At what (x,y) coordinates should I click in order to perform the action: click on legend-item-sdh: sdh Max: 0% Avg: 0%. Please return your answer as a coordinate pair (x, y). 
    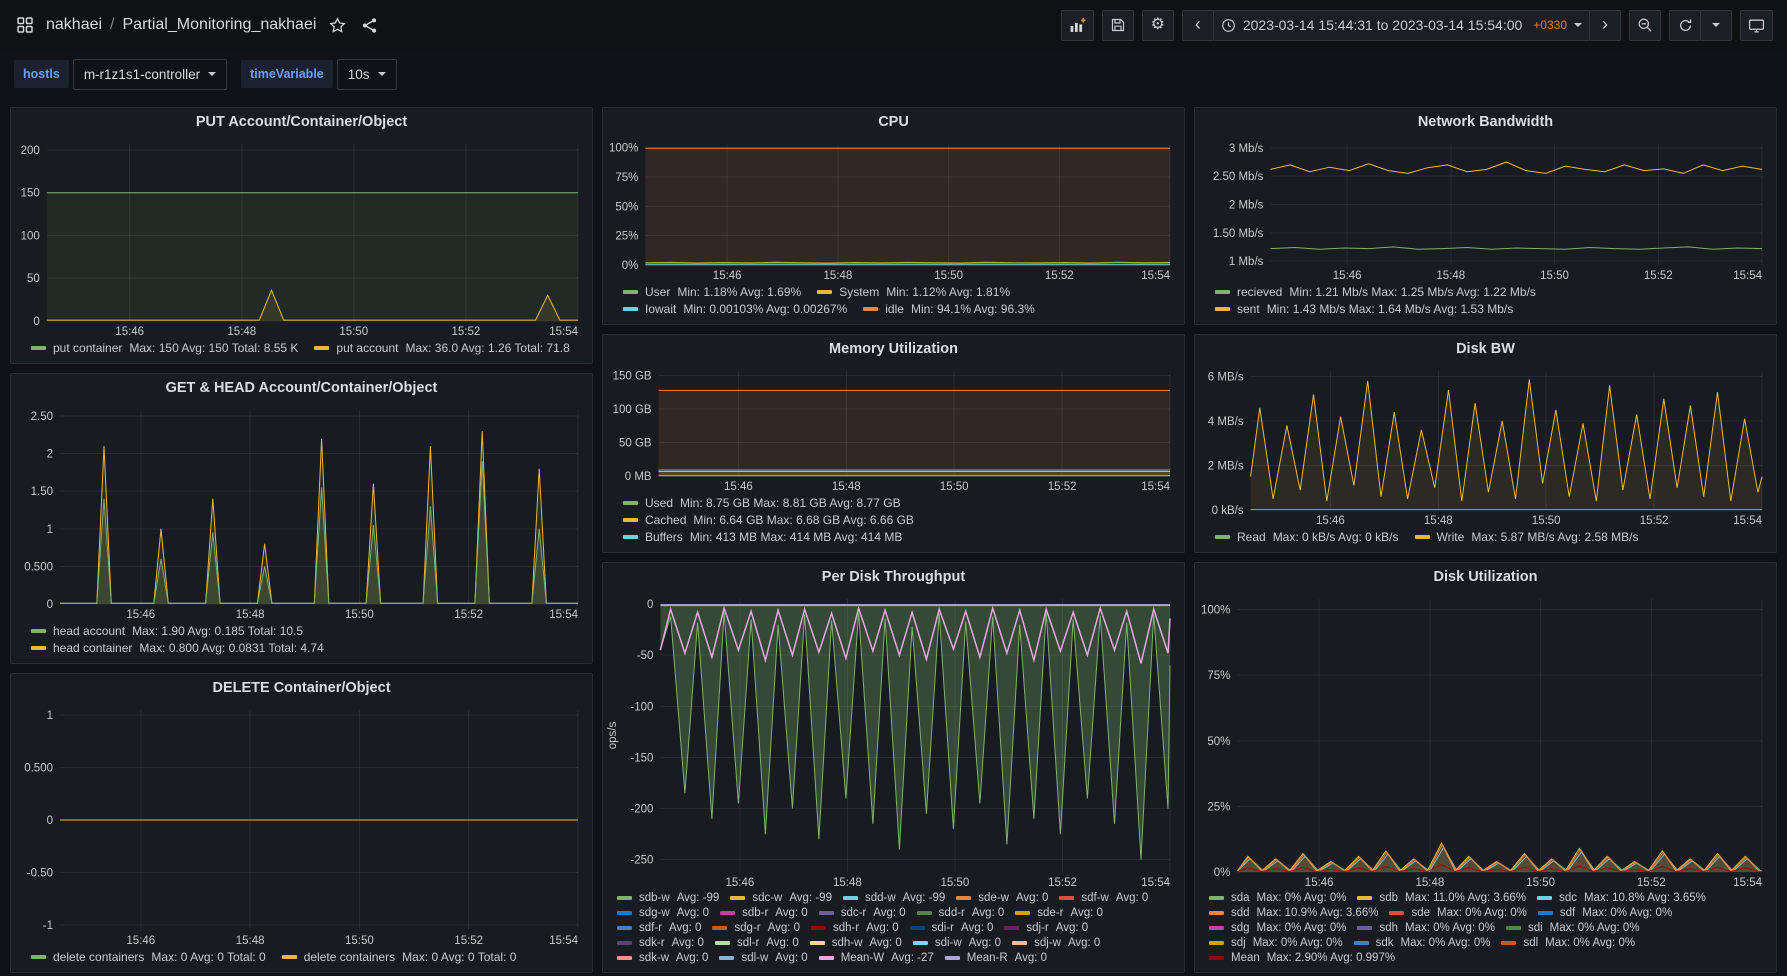
    Looking at the image, I should click on (1426, 928).